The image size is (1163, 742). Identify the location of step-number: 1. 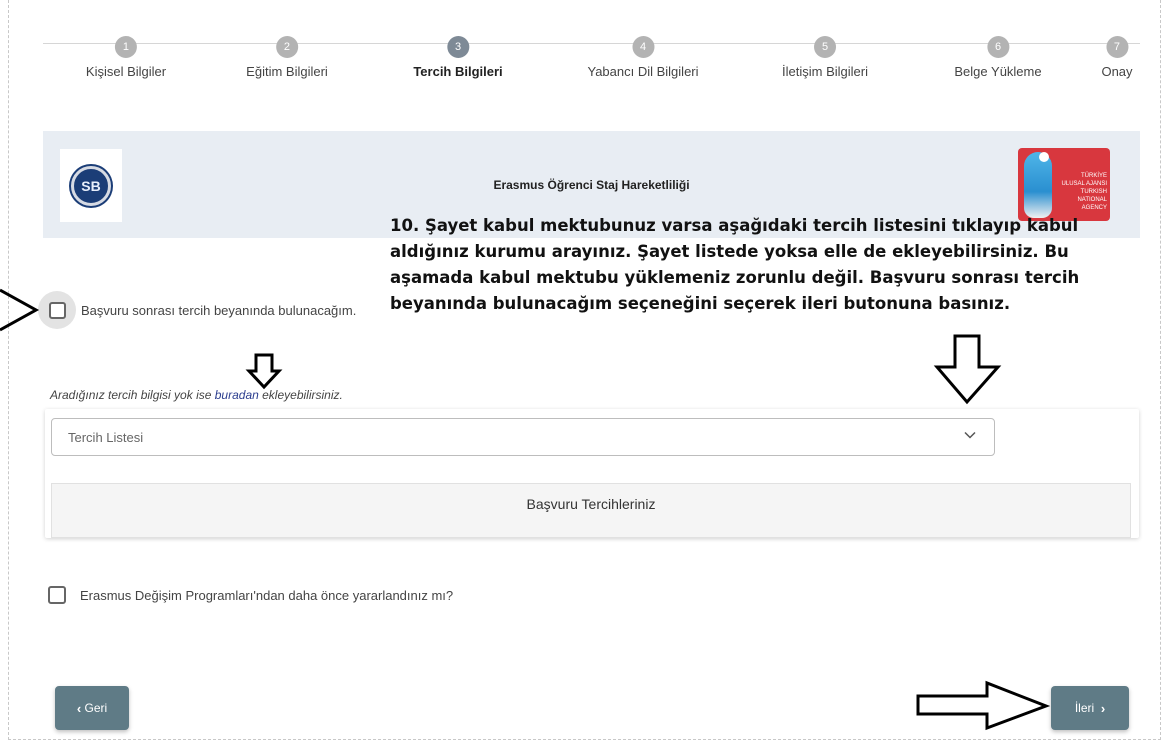
(125, 47).